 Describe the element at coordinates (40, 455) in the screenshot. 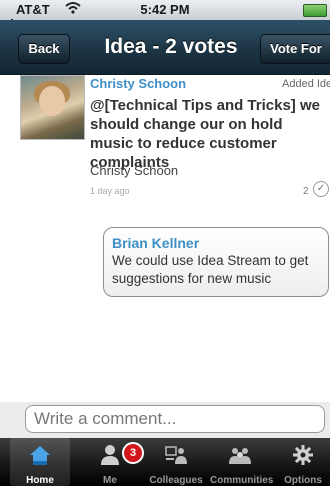

I see `home-icon` at that location.